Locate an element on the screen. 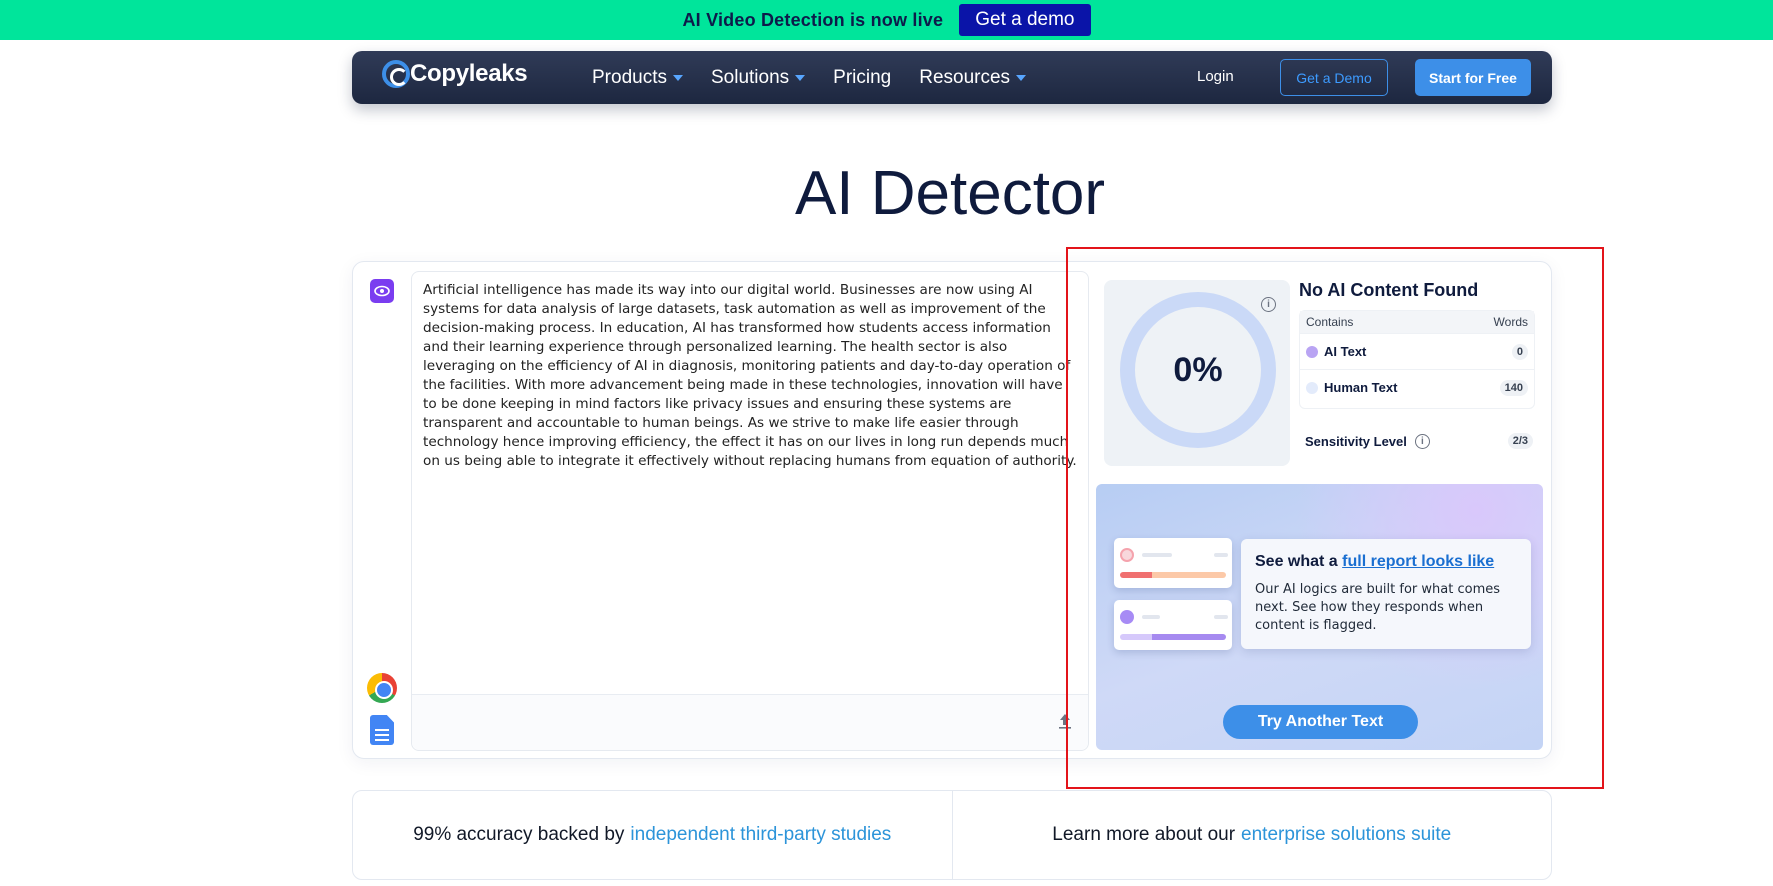  row-label: AI Text is located at coordinates (1345, 351).